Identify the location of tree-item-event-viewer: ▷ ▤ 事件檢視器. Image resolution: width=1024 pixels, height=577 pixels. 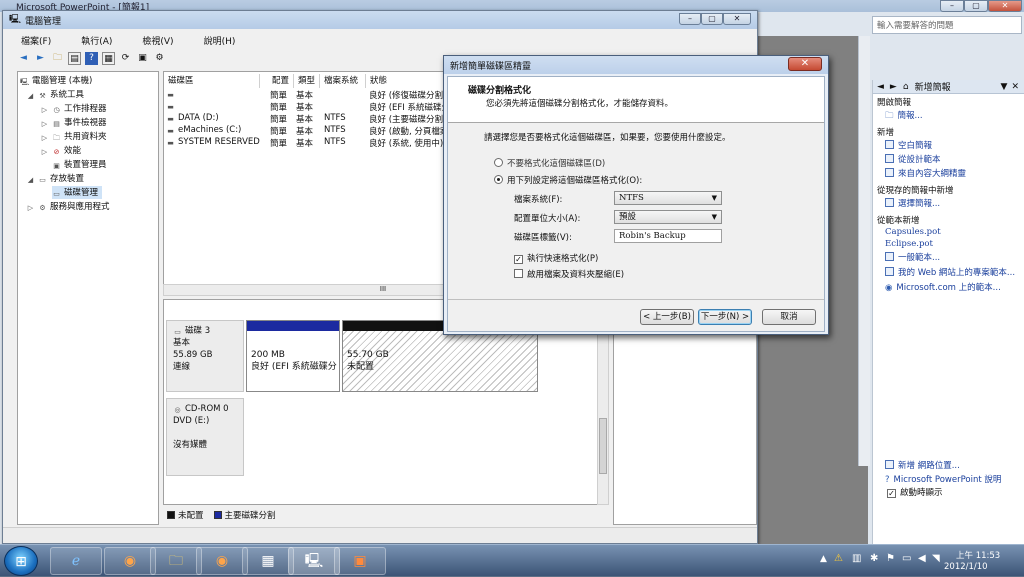
(73, 122).